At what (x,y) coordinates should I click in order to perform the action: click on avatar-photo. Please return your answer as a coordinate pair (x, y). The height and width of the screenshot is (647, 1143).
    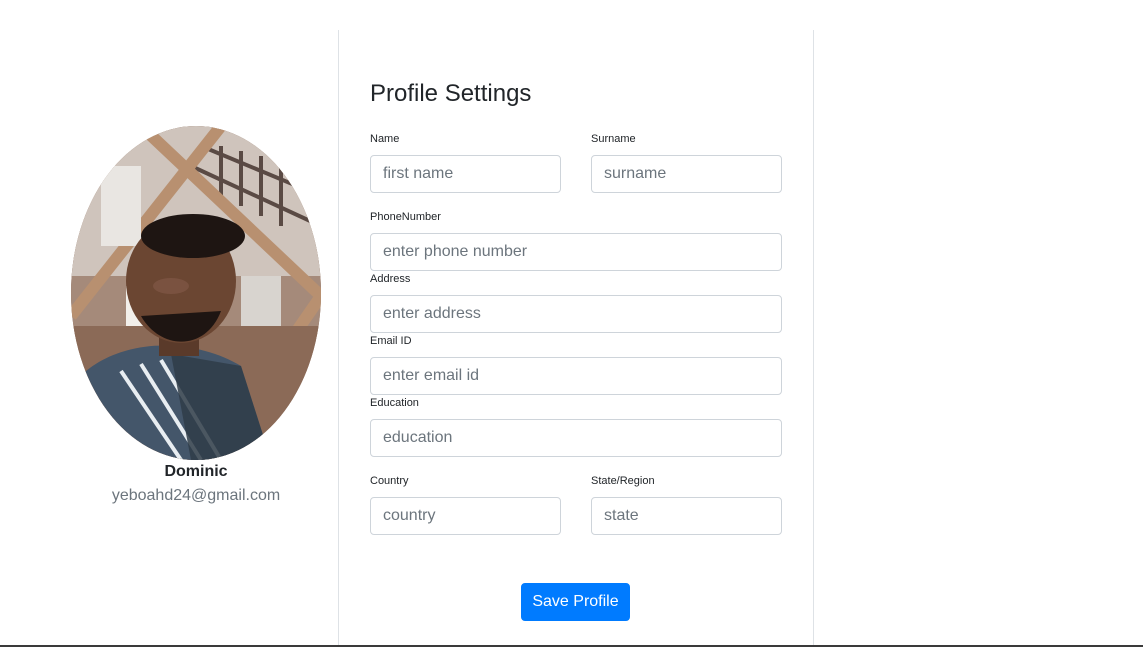
    Looking at the image, I should click on (196, 293).